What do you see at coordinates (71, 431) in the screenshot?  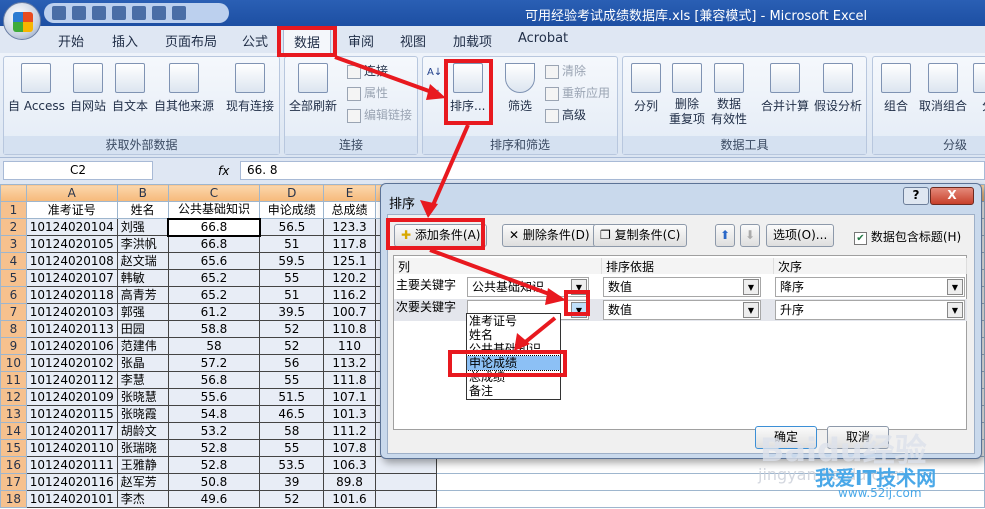 I see `cell: 10124020117` at bounding box center [71, 431].